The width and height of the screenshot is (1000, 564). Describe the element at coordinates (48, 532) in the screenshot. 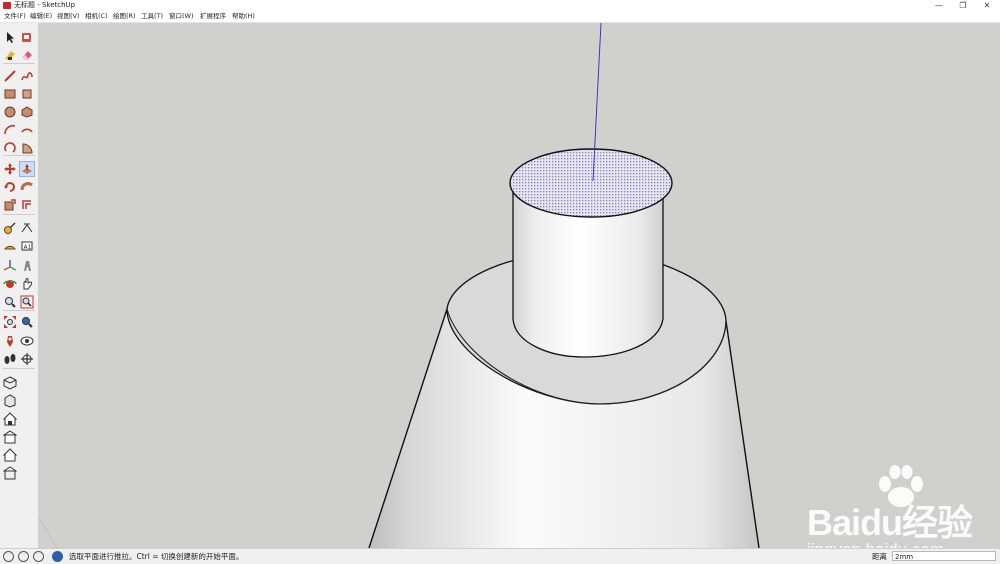

I see `green-axis-line` at that location.